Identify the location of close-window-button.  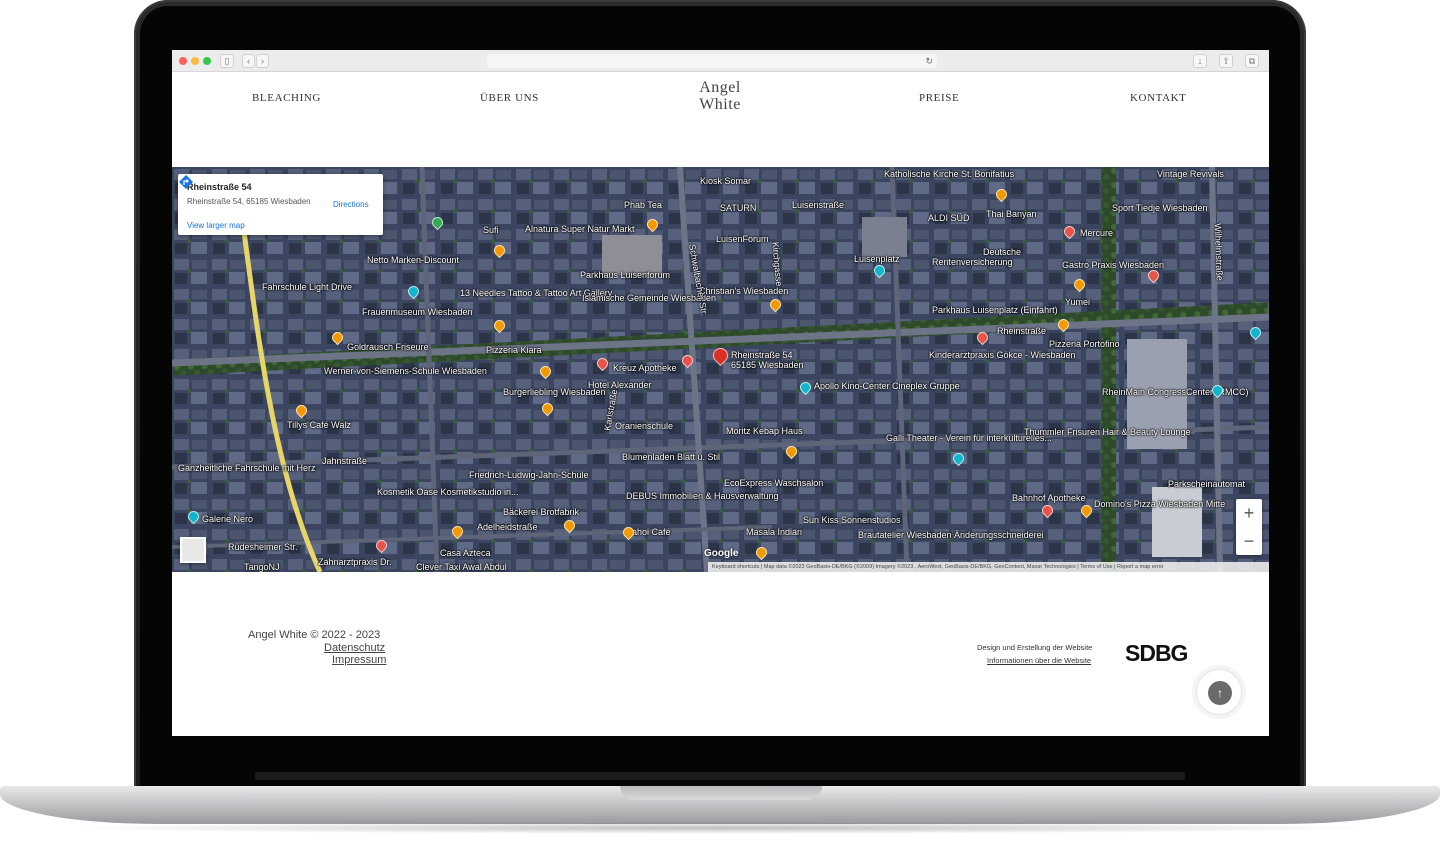
(183, 61).